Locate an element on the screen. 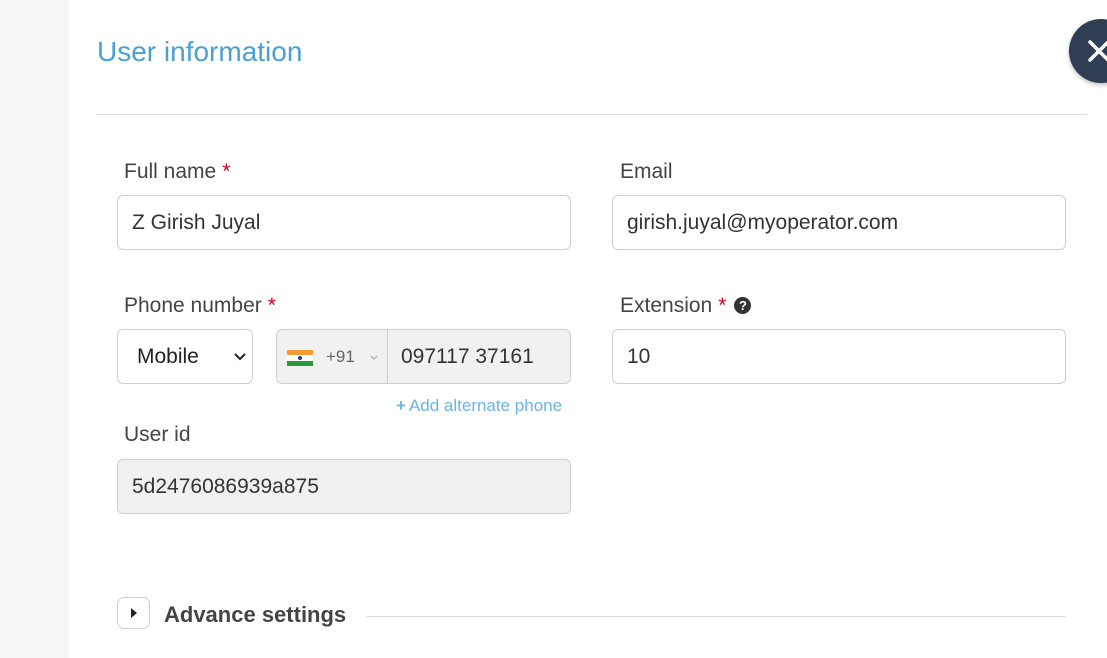  page-title: User information is located at coordinates (200, 51).